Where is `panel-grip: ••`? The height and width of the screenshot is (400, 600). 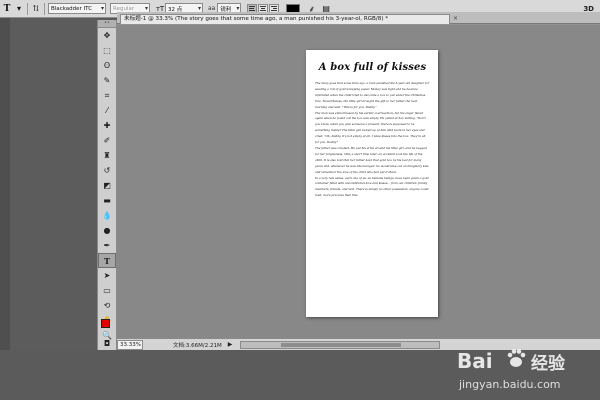 panel-grip: •• is located at coordinates (107, 24).